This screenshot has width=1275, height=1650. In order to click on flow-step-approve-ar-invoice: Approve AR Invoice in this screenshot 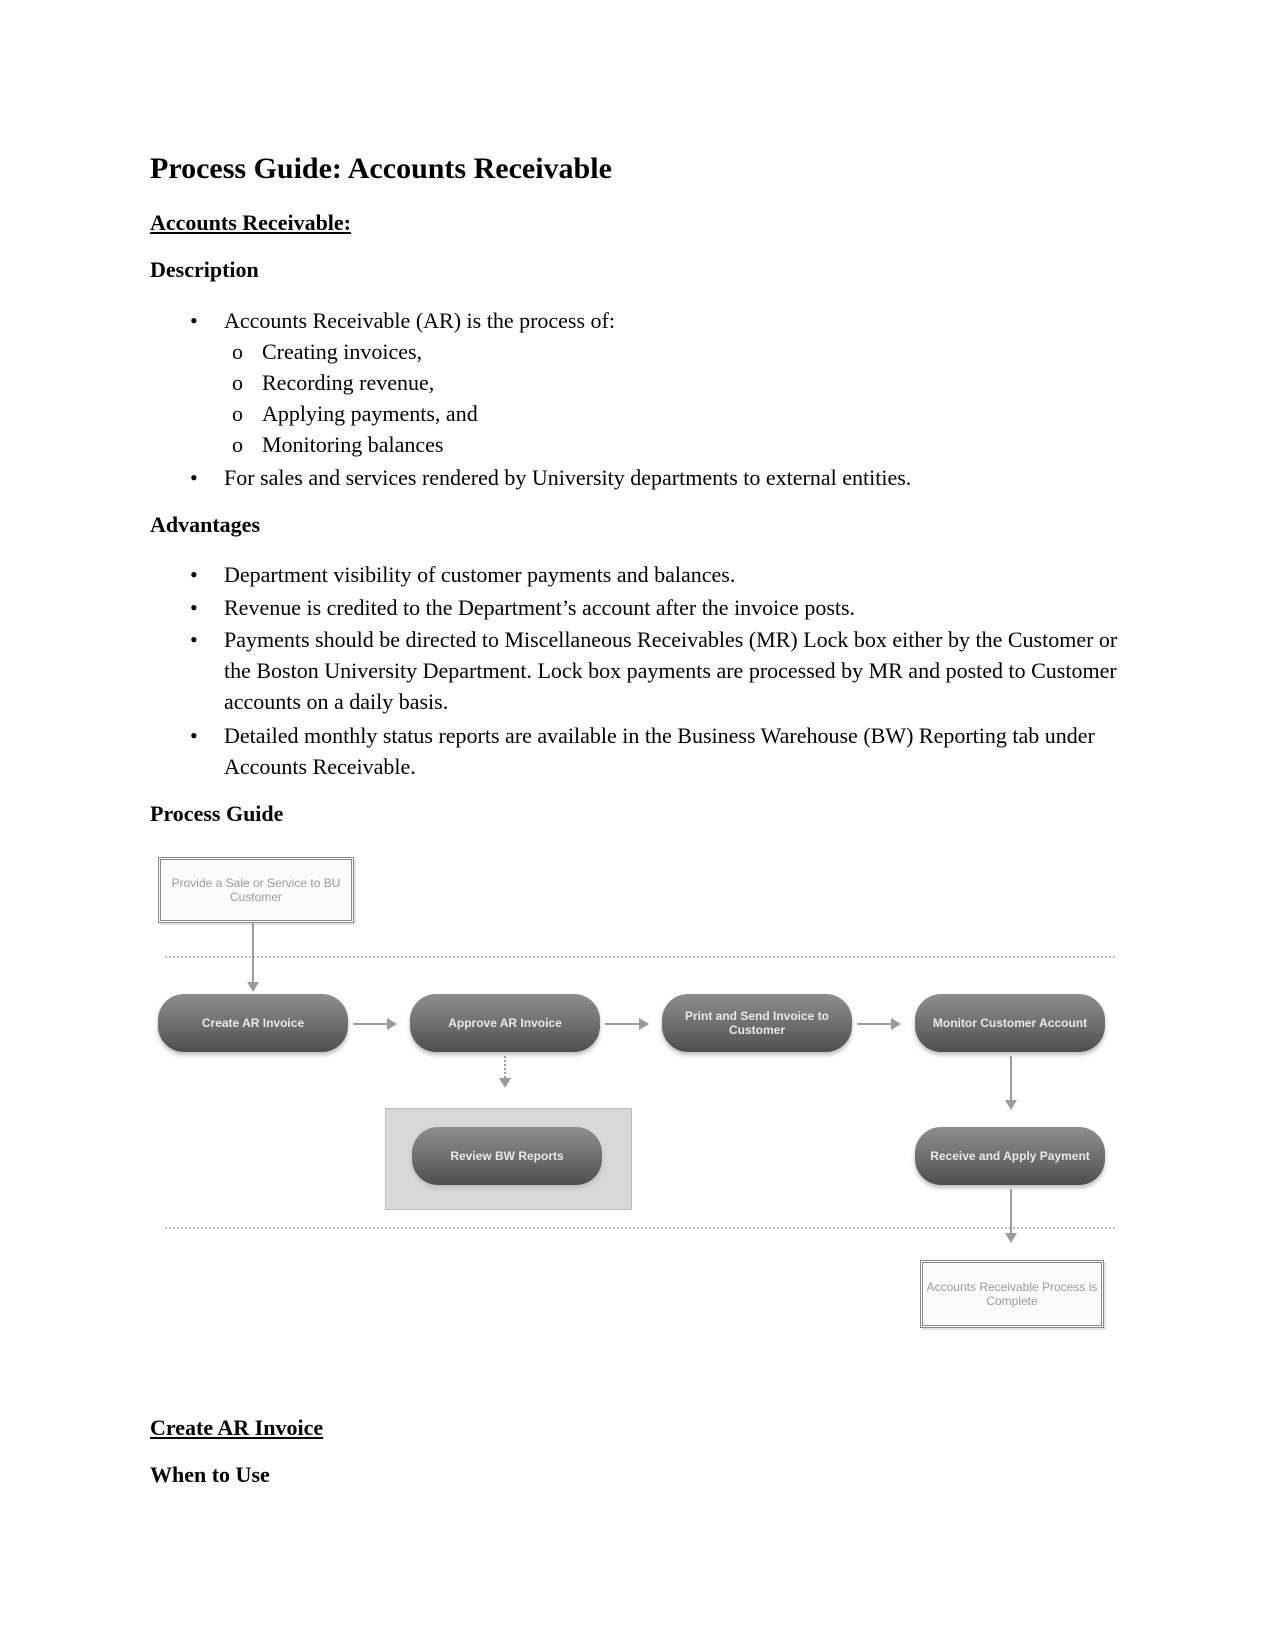, I will do `click(505, 1023)`.